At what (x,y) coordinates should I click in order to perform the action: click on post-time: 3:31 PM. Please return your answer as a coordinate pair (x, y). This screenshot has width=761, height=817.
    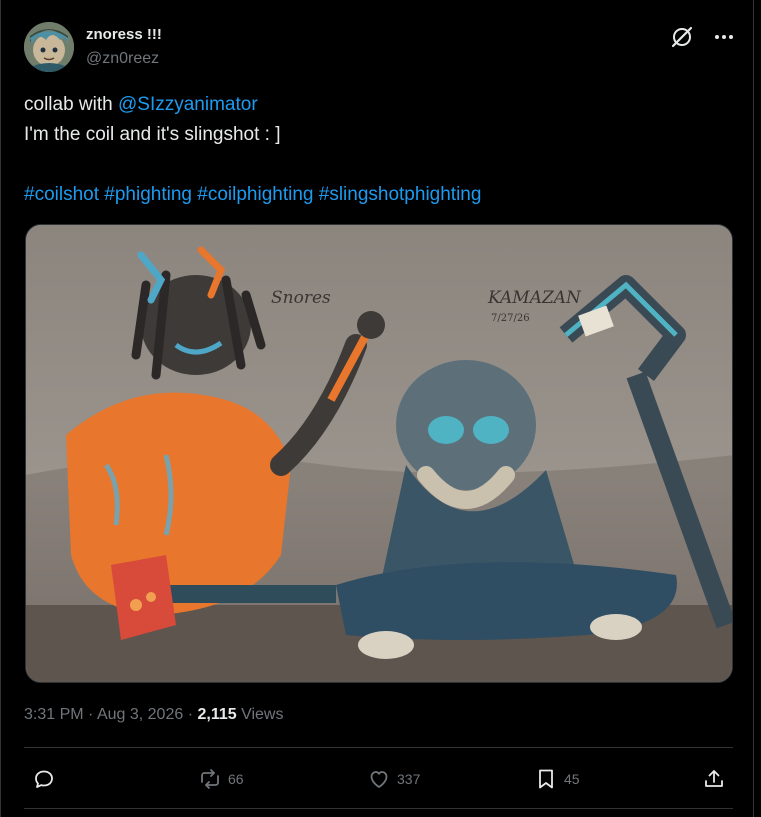
    Looking at the image, I should click on (54, 714).